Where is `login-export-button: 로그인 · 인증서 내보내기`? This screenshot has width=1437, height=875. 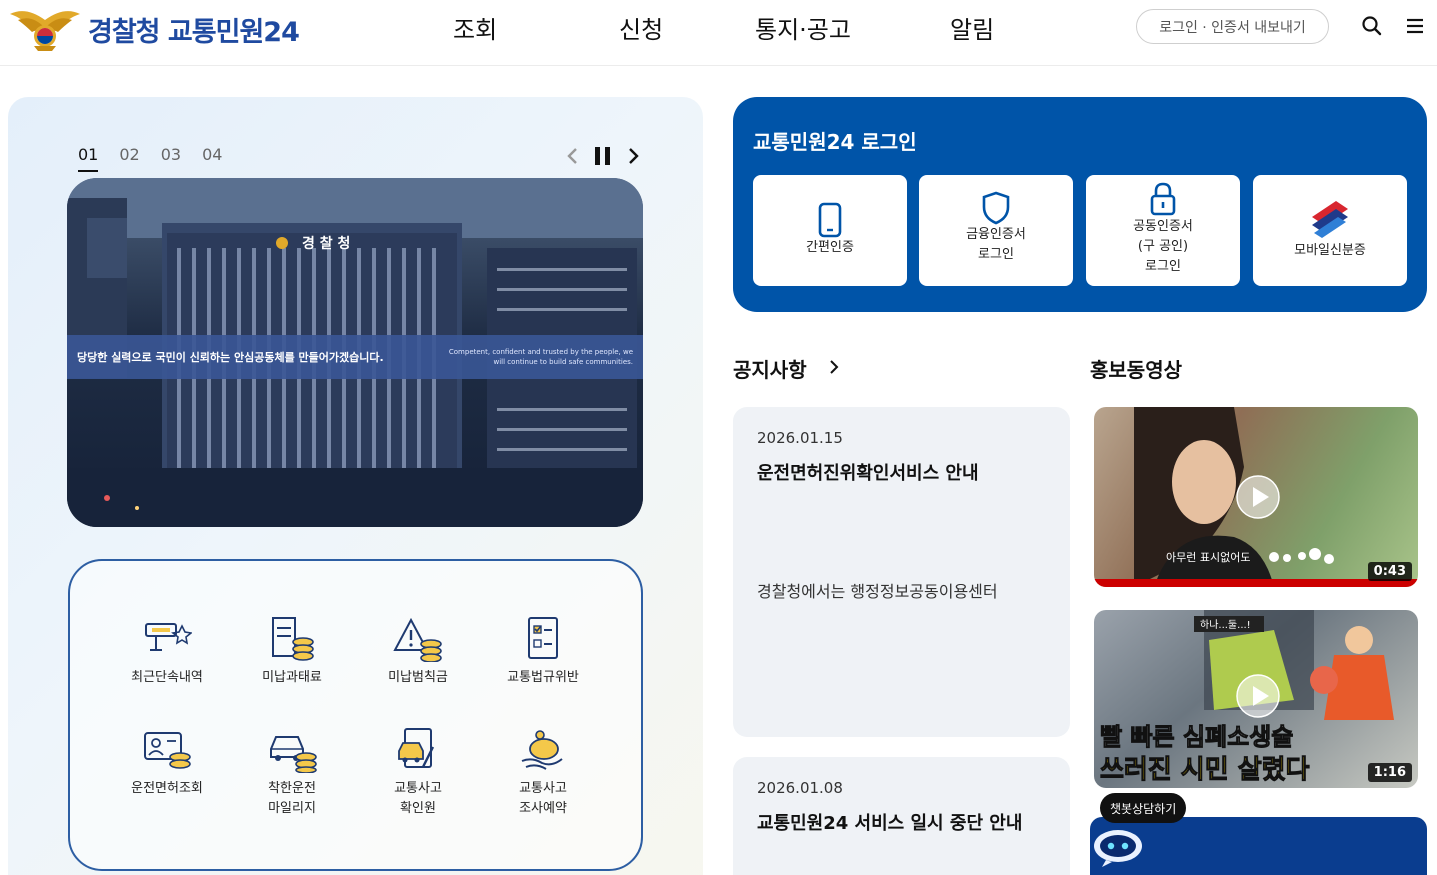
login-export-button: 로그인 · 인증서 내보내기 is located at coordinates (1232, 26).